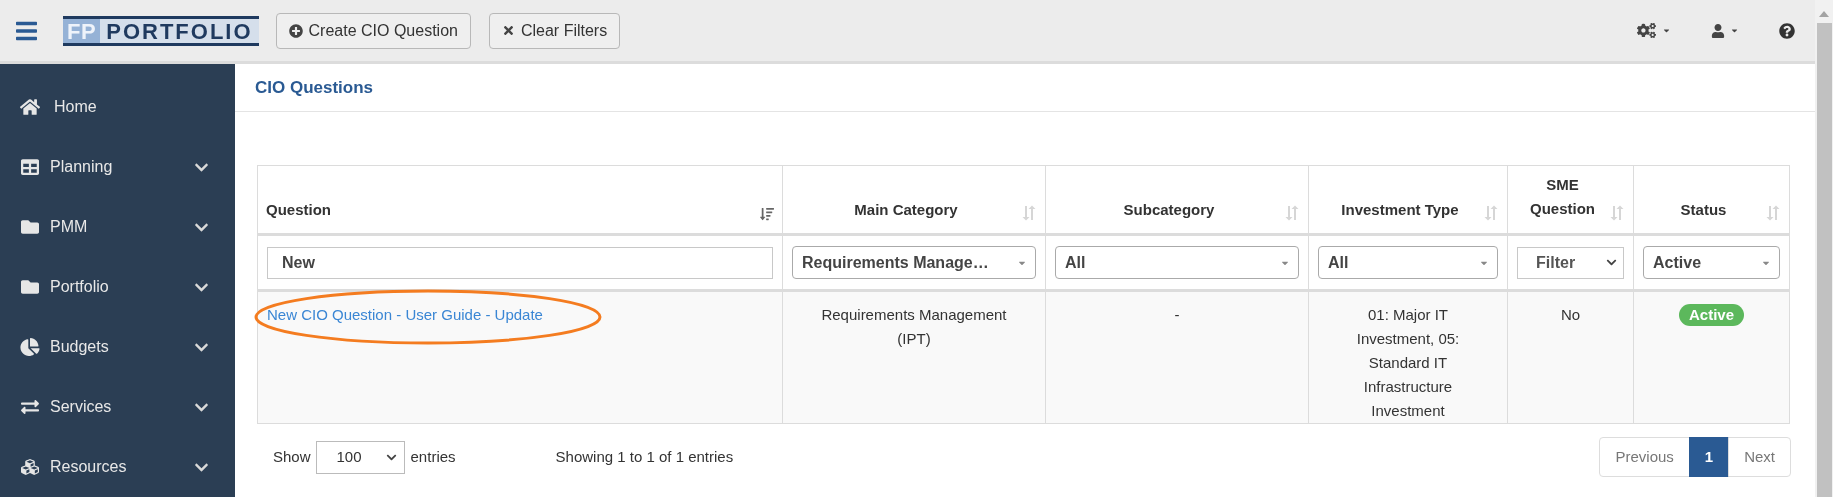 The width and height of the screenshot is (1833, 497). What do you see at coordinates (906, 209) in the screenshot?
I see `column-header-label: Main Category` at bounding box center [906, 209].